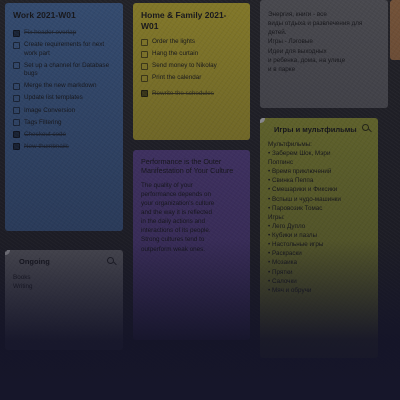 This screenshot has height=400, width=400. I want to click on note-line: • Вспыш и чудо-машинки, so click(304, 199).